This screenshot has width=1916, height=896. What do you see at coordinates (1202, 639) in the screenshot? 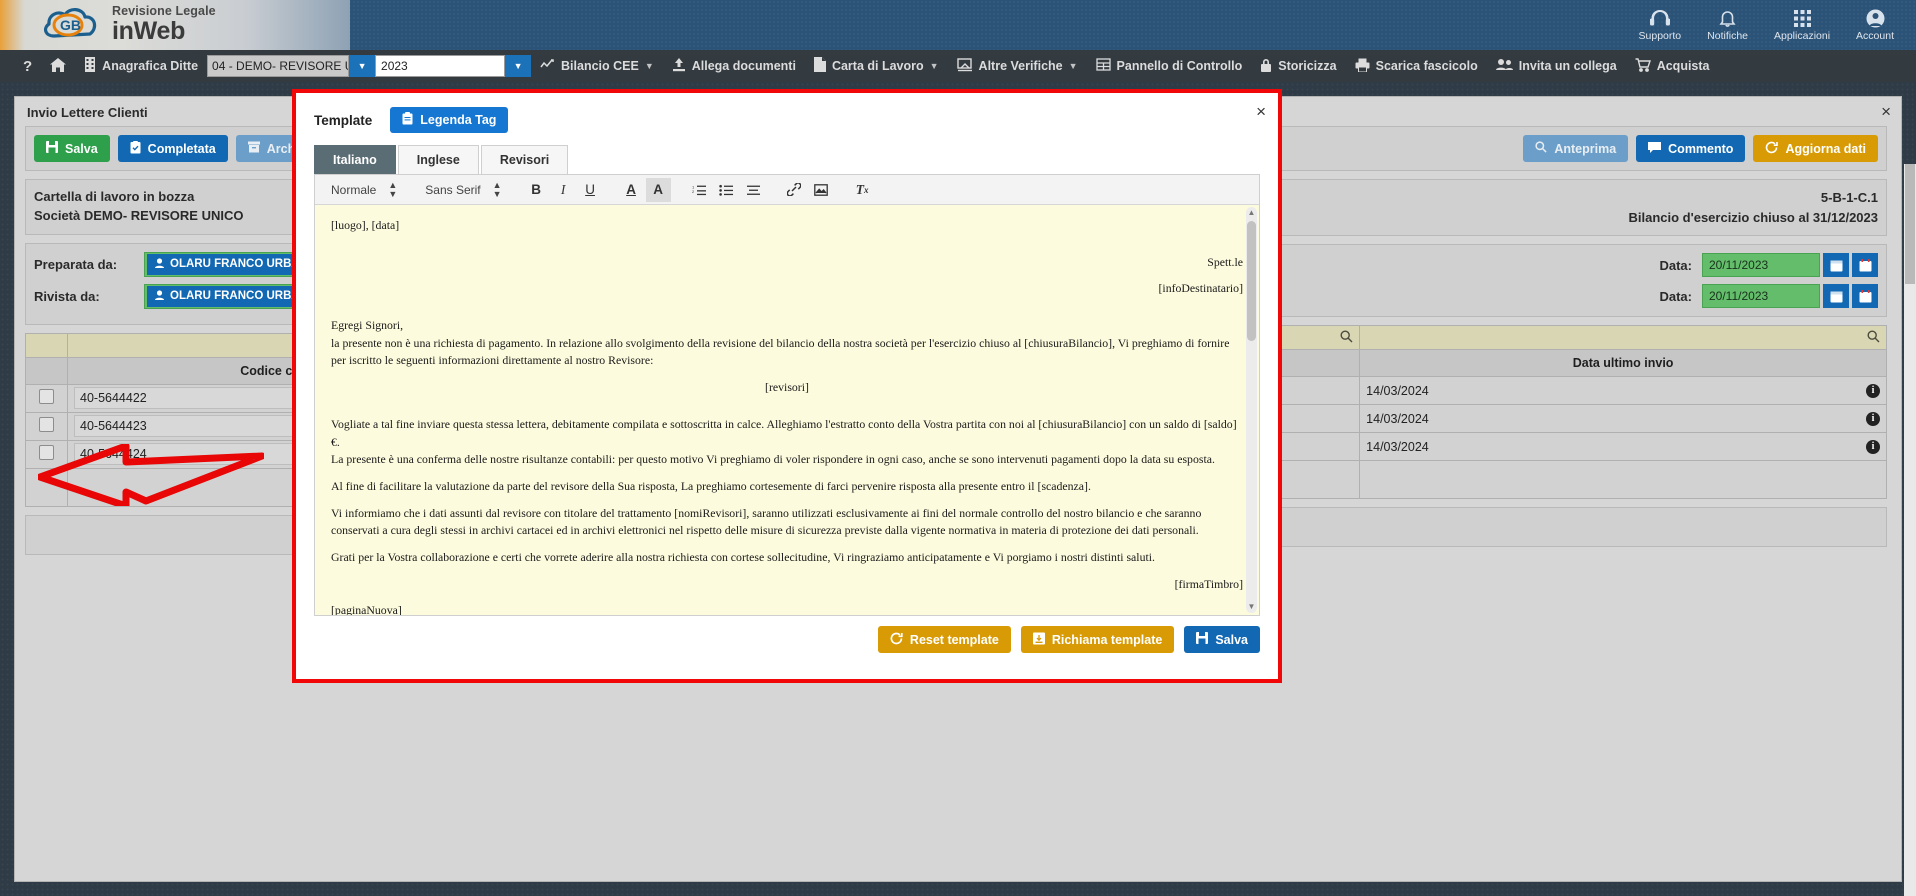
I see `save-icon` at bounding box center [1202, 639].